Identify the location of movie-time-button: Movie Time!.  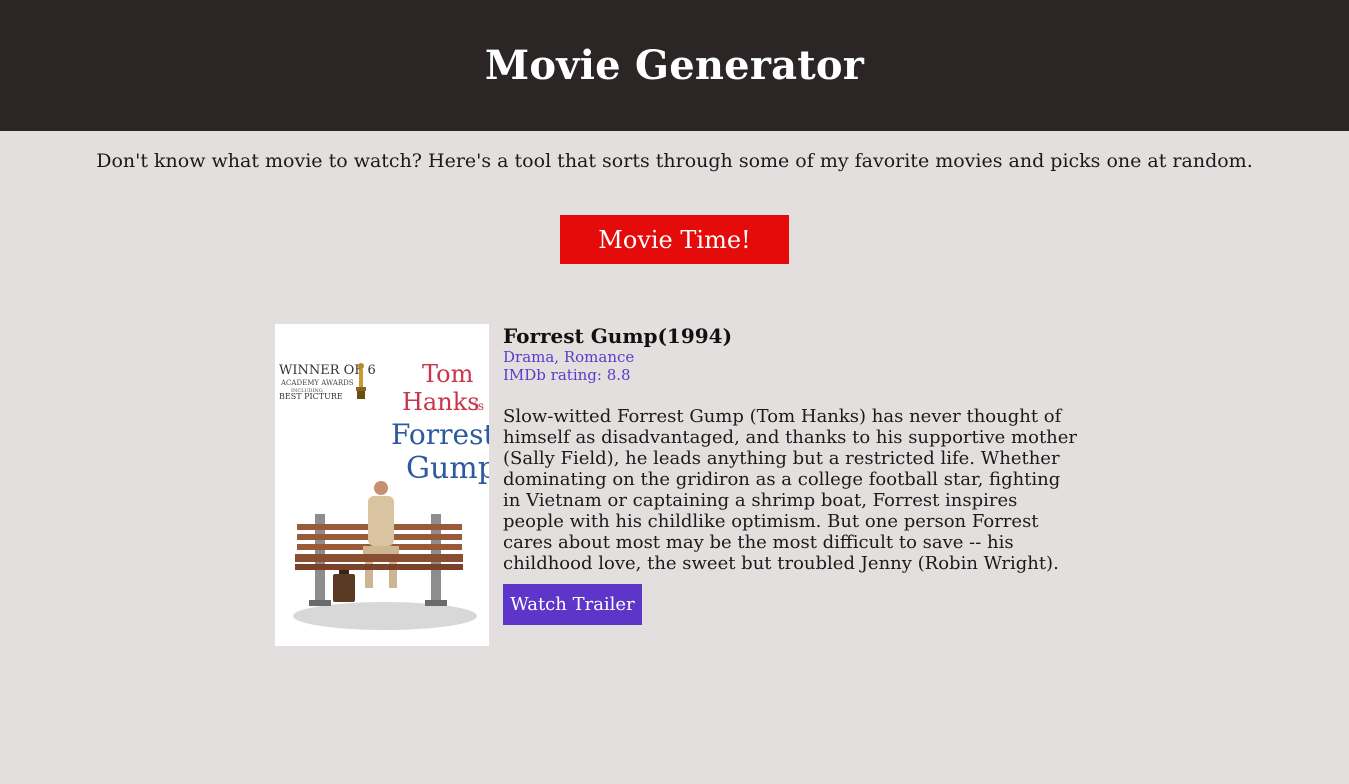
(674, 239).